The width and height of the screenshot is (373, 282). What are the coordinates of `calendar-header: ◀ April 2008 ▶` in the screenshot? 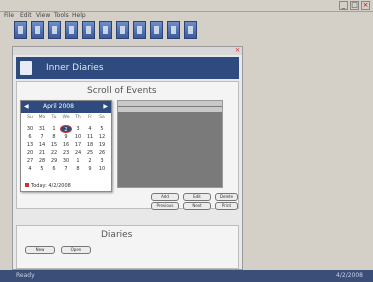 It's located at (66, 107).